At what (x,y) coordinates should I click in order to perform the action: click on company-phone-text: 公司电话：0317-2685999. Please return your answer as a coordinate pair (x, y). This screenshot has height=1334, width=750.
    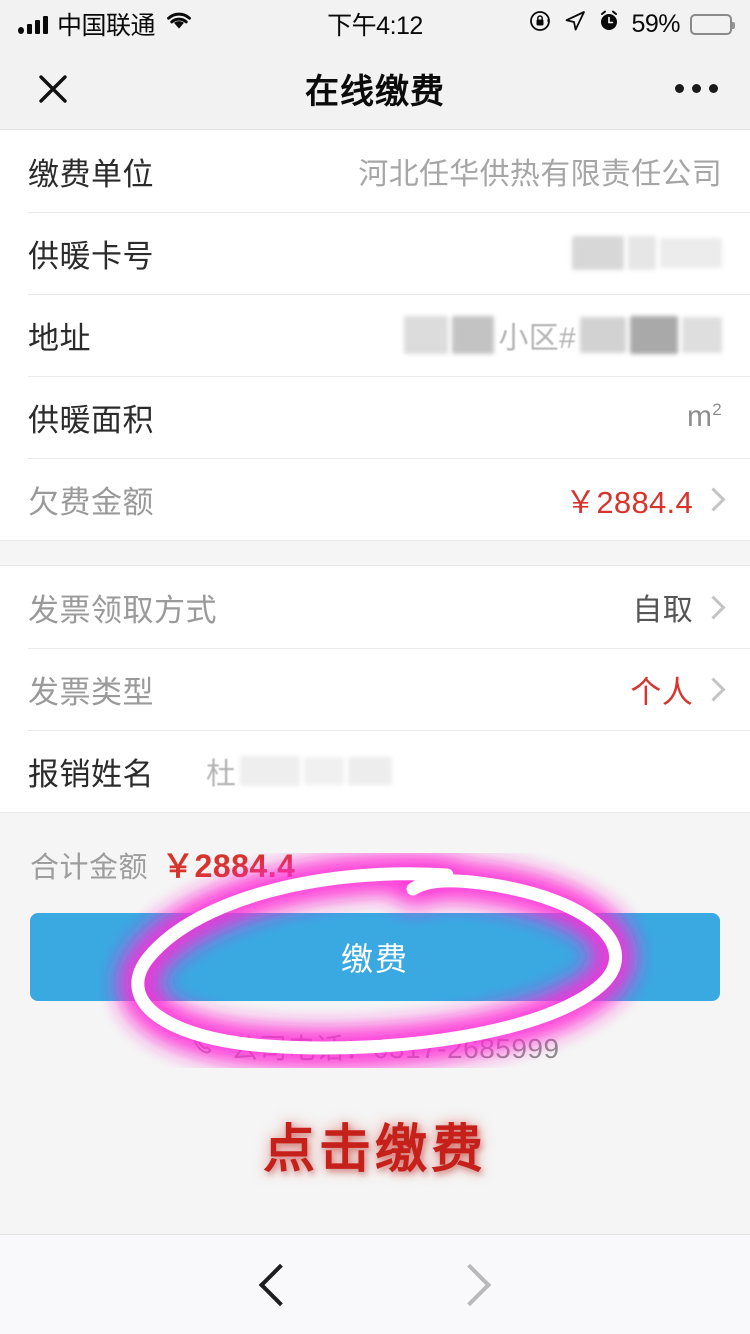
    Looking at the image, I should click on (395, 1048).